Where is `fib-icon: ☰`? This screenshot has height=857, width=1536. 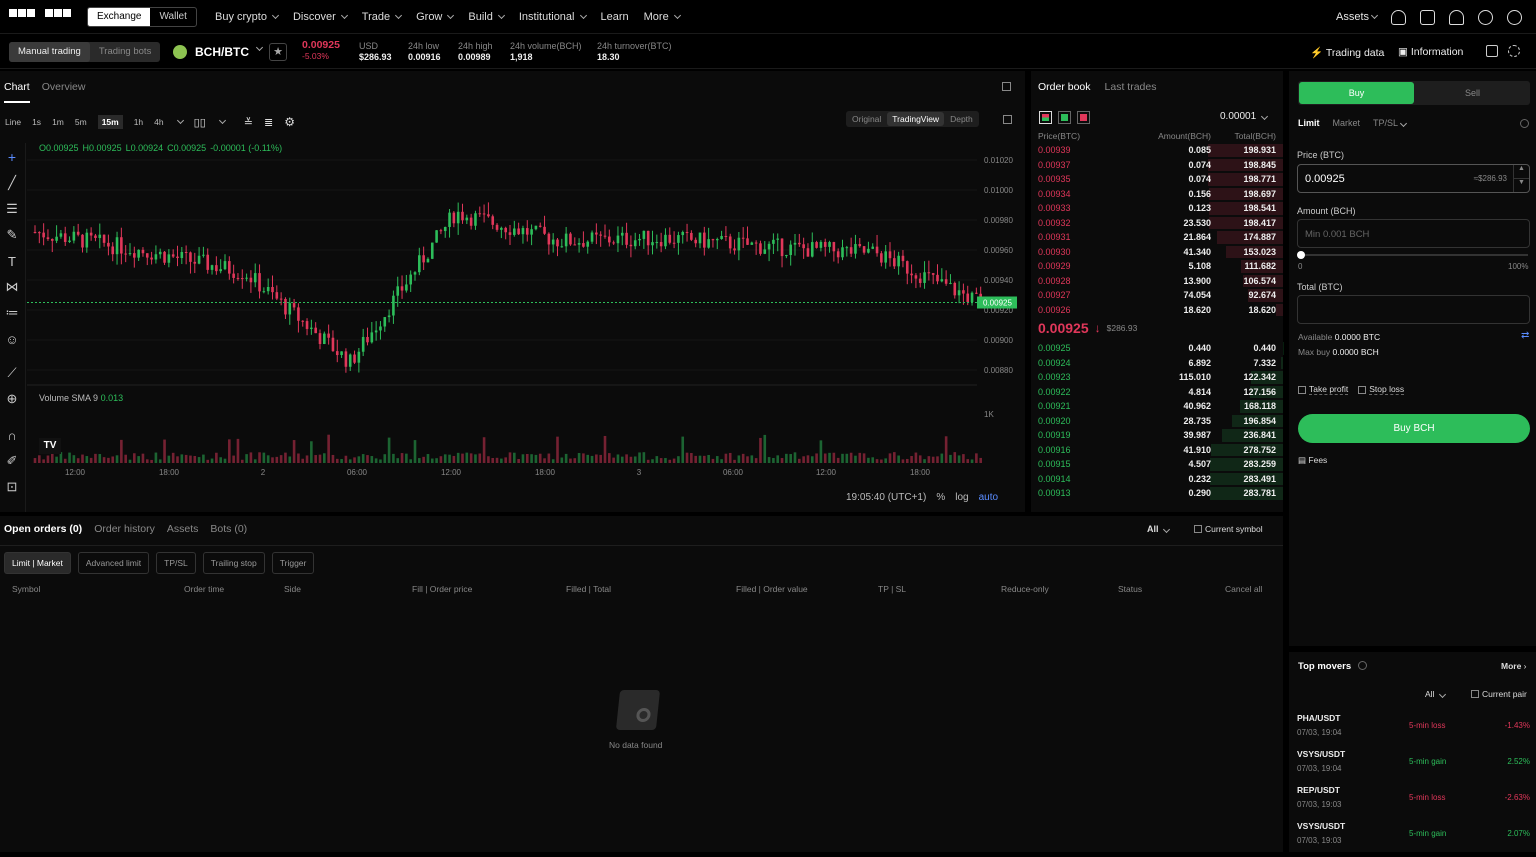
fib-icon: ☰ is located at coordinates (12, 209).